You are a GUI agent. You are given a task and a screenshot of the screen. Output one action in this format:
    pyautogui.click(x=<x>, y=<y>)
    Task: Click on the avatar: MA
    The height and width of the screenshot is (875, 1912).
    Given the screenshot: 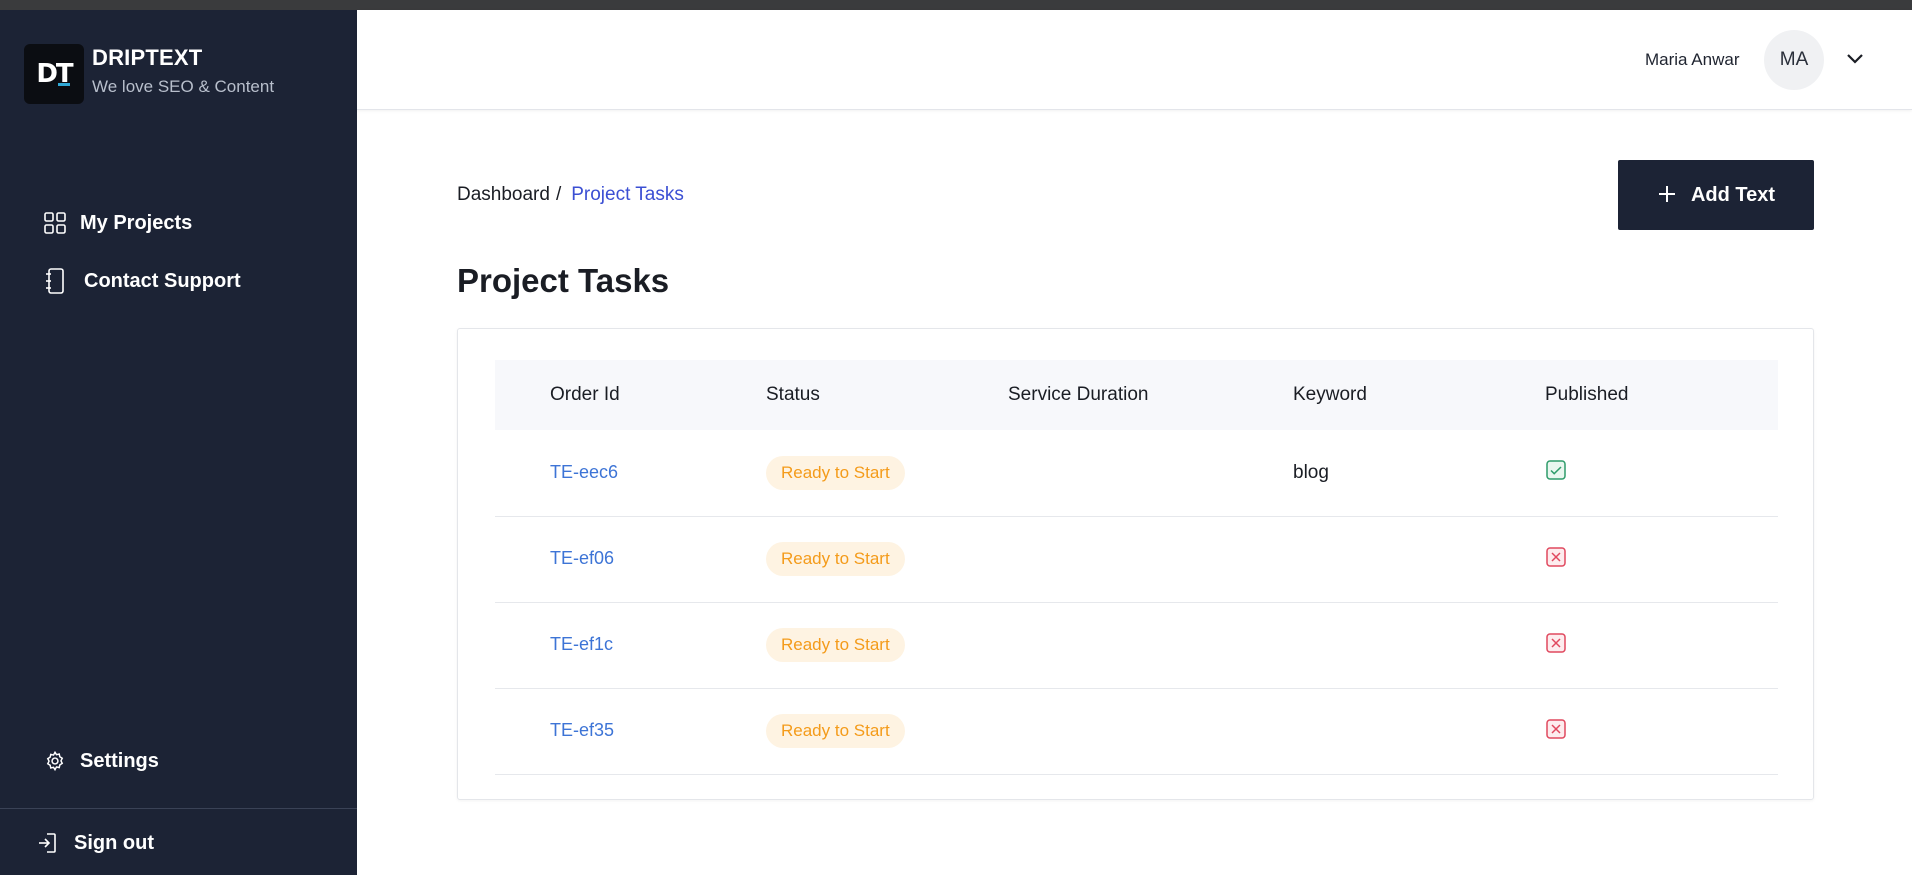 What is the action you would take?
    pyautogui.click(x=1794, y=60)
    